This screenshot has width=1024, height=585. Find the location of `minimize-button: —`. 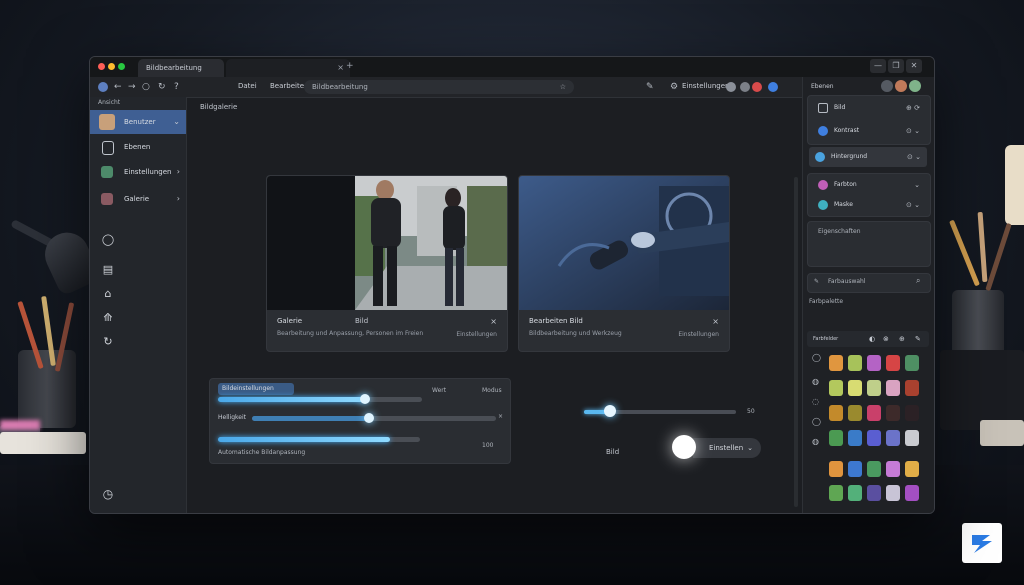

minimize-button: — is located at coordinates (878, 66).